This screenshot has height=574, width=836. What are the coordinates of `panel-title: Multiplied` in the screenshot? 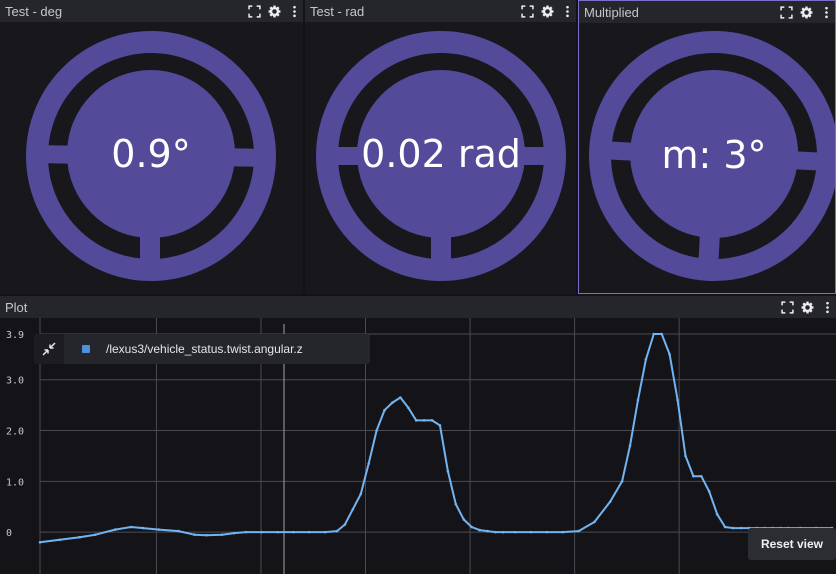 It's located at (611, 12).